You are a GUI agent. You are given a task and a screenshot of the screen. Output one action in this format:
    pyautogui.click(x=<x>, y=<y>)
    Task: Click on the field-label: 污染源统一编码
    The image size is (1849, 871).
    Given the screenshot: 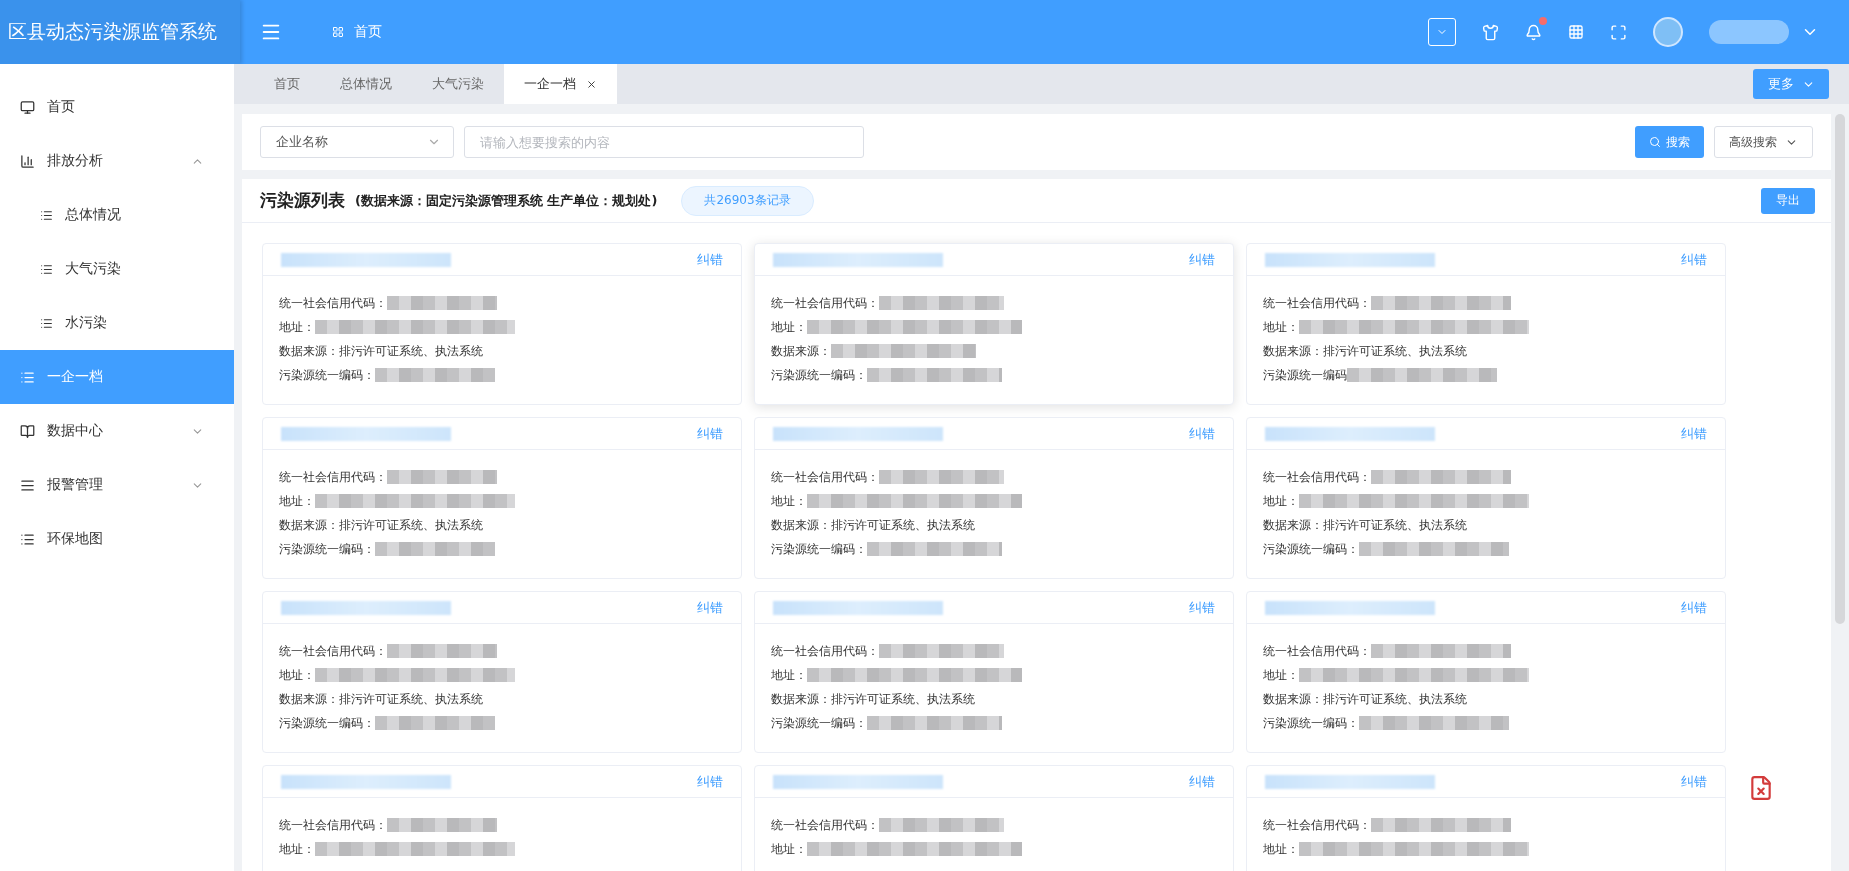 What is the action you would take?
    pyautogui.click(x=1305, y=375)
    